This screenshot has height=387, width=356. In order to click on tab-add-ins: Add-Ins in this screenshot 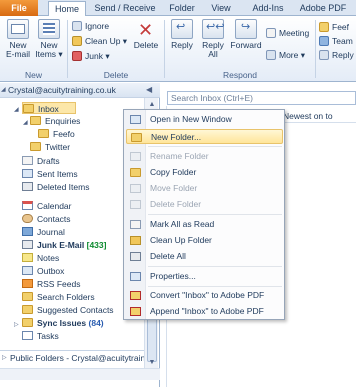, I will do `click(268, 8)`.